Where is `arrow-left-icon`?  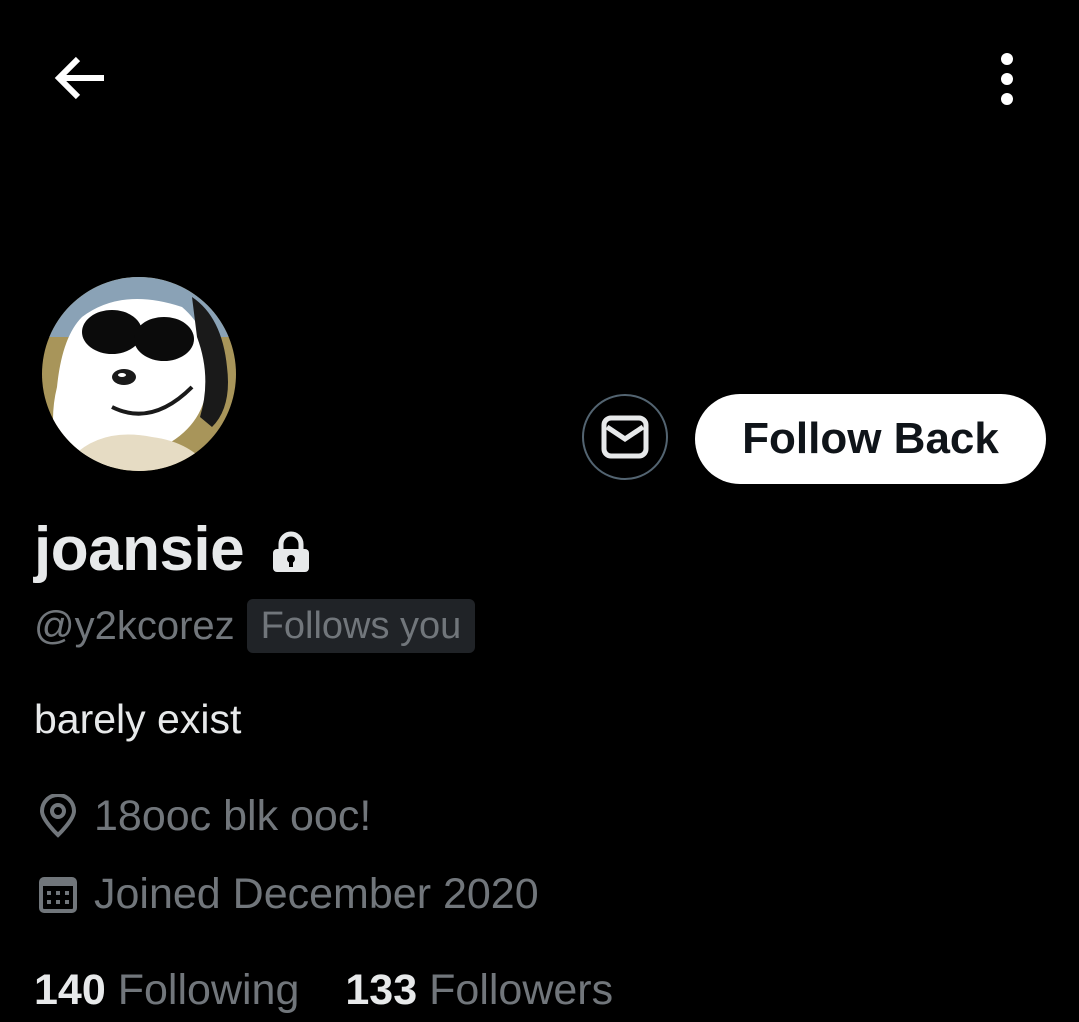
arrow-left-icon is located at coordinates (79, 78).